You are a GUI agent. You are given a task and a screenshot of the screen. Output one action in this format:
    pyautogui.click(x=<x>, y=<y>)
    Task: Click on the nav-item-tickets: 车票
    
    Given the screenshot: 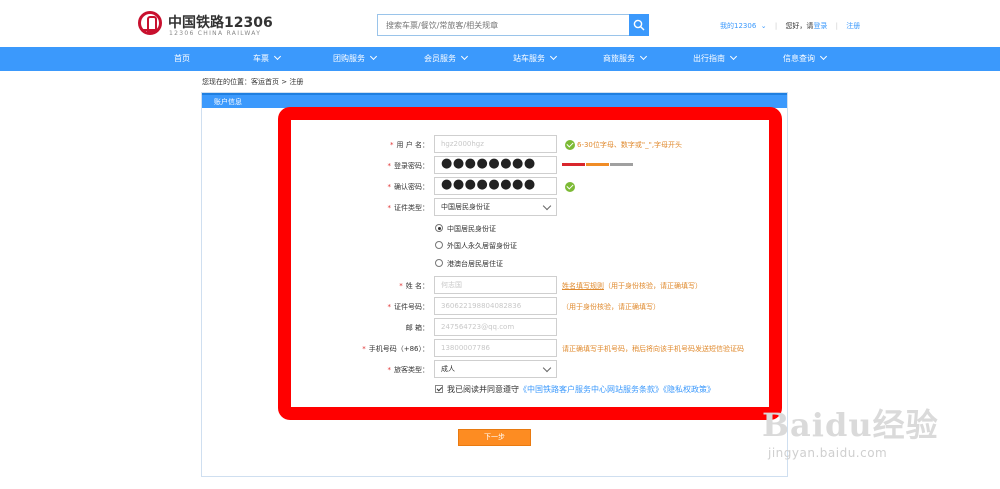 What is the action you would take?
    pyautogui.click(x=267, y=59)
    